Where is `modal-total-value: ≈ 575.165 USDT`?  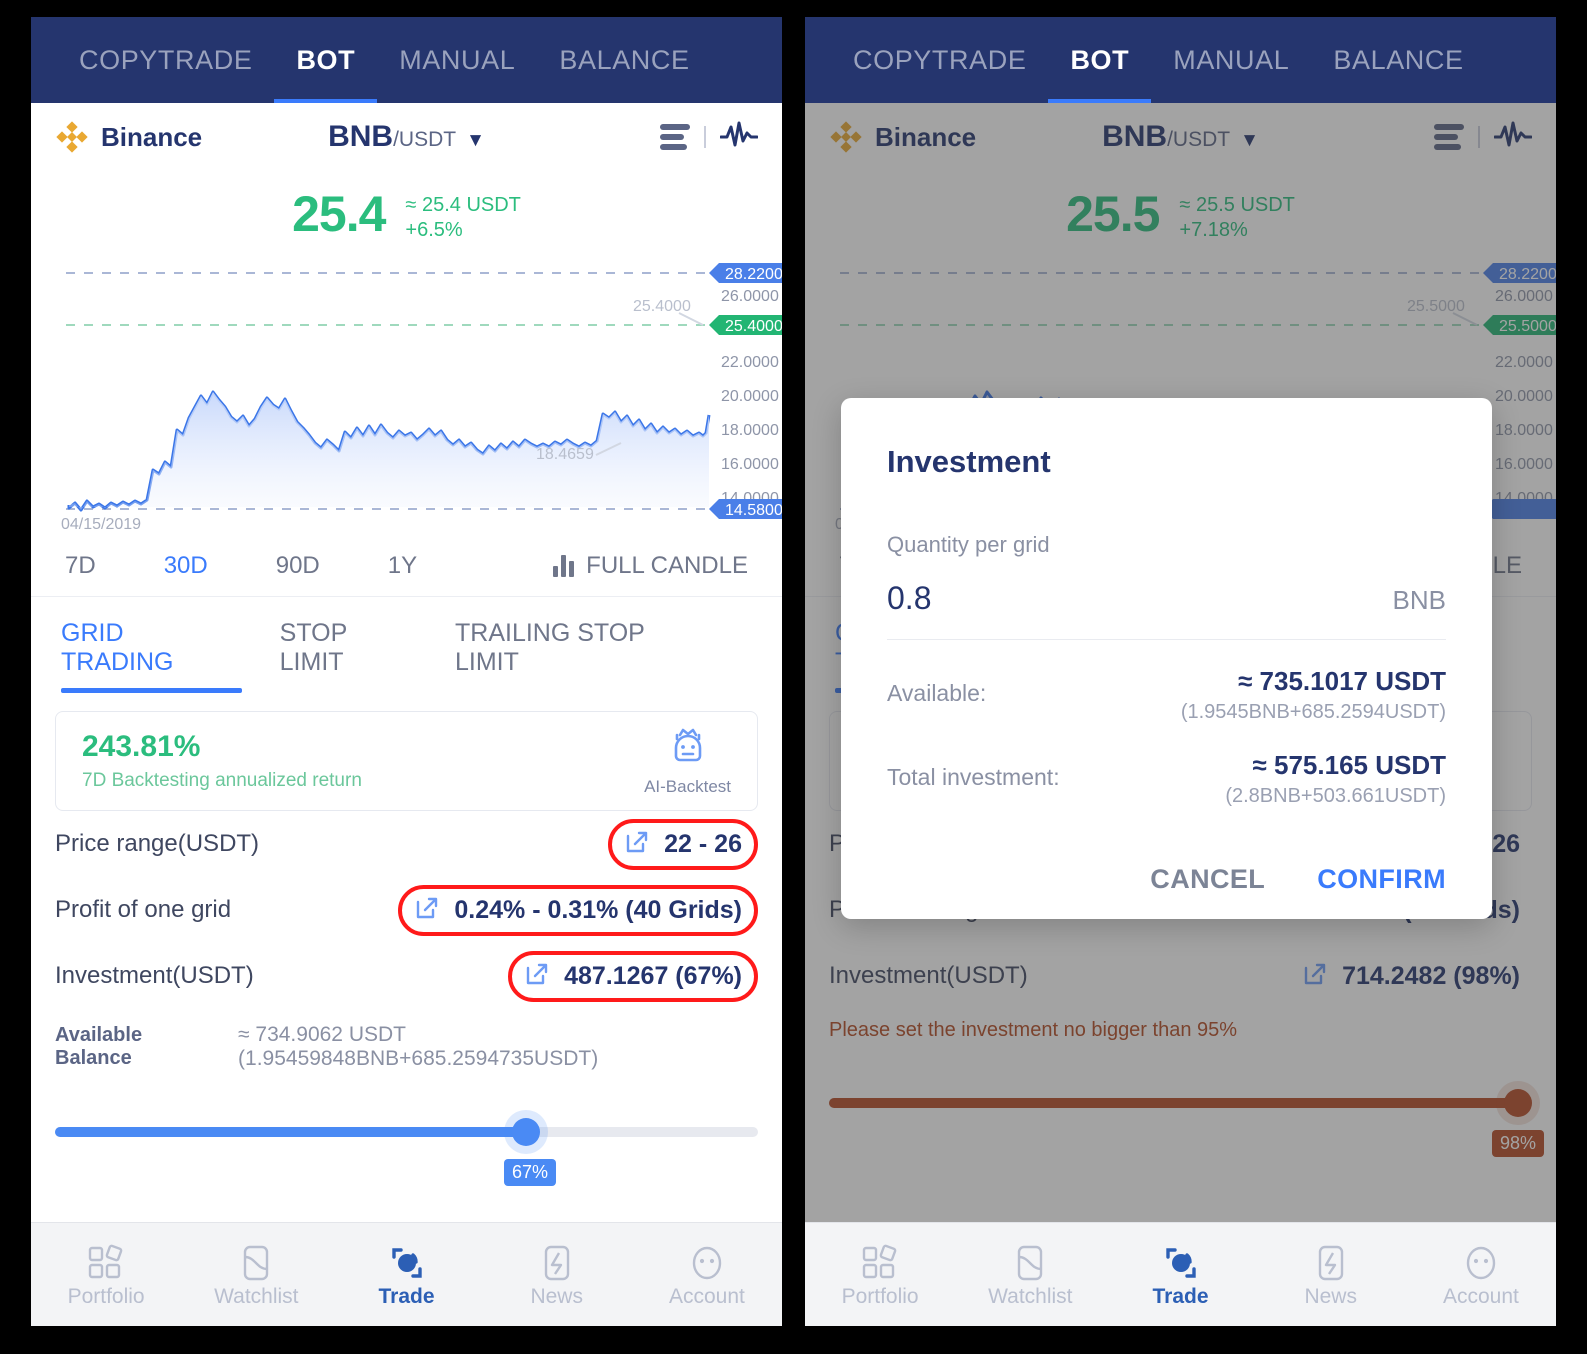 modal-total-value: ≈ 575.165 USDT is located at coordinates (1349, 765).